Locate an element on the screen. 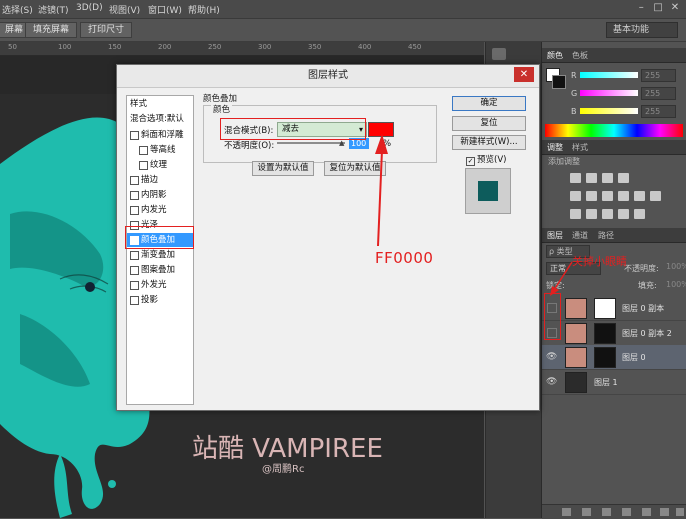 Image resolution: width=686 pixels, height=519 pixels. fx-icon is located at coordinates (586, 512).